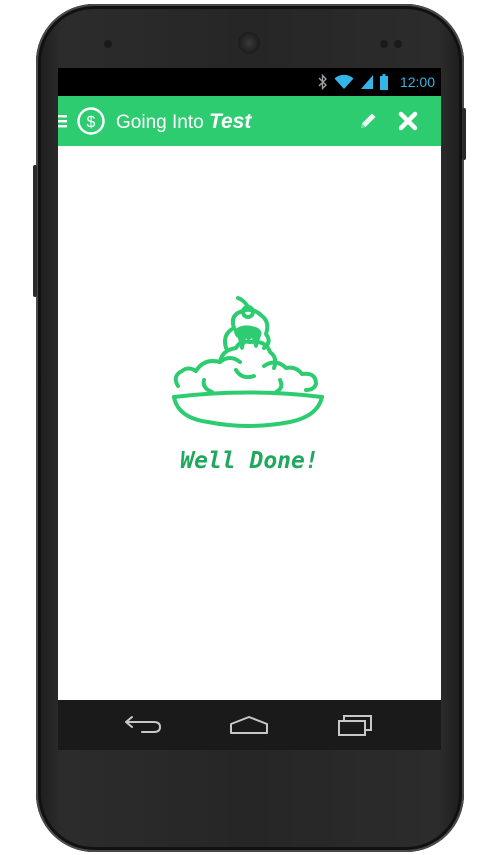 This screenshot has width=500, height=855. What do you see at coordinates (366, 82) in the screenshot?
I see `cell-signal-icon` at bounding box center [366, 82].